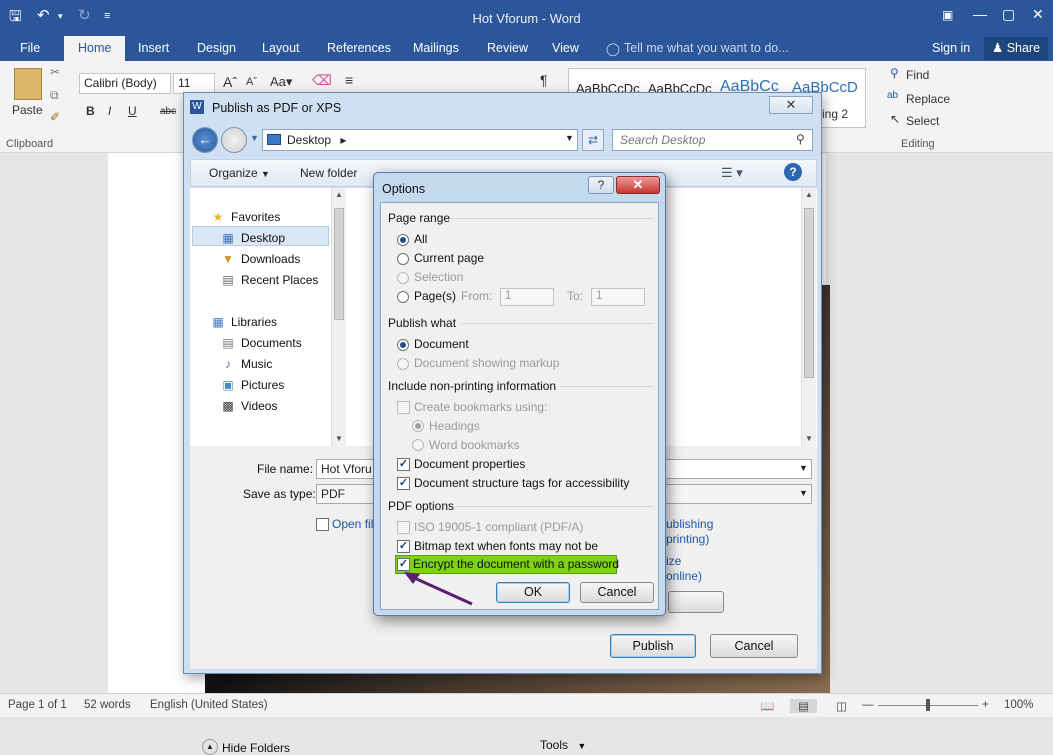  What do you see at coordinates (895, 119) in the screenshot?
I see `select-icon: ↖` at bounding box center [895, 119].